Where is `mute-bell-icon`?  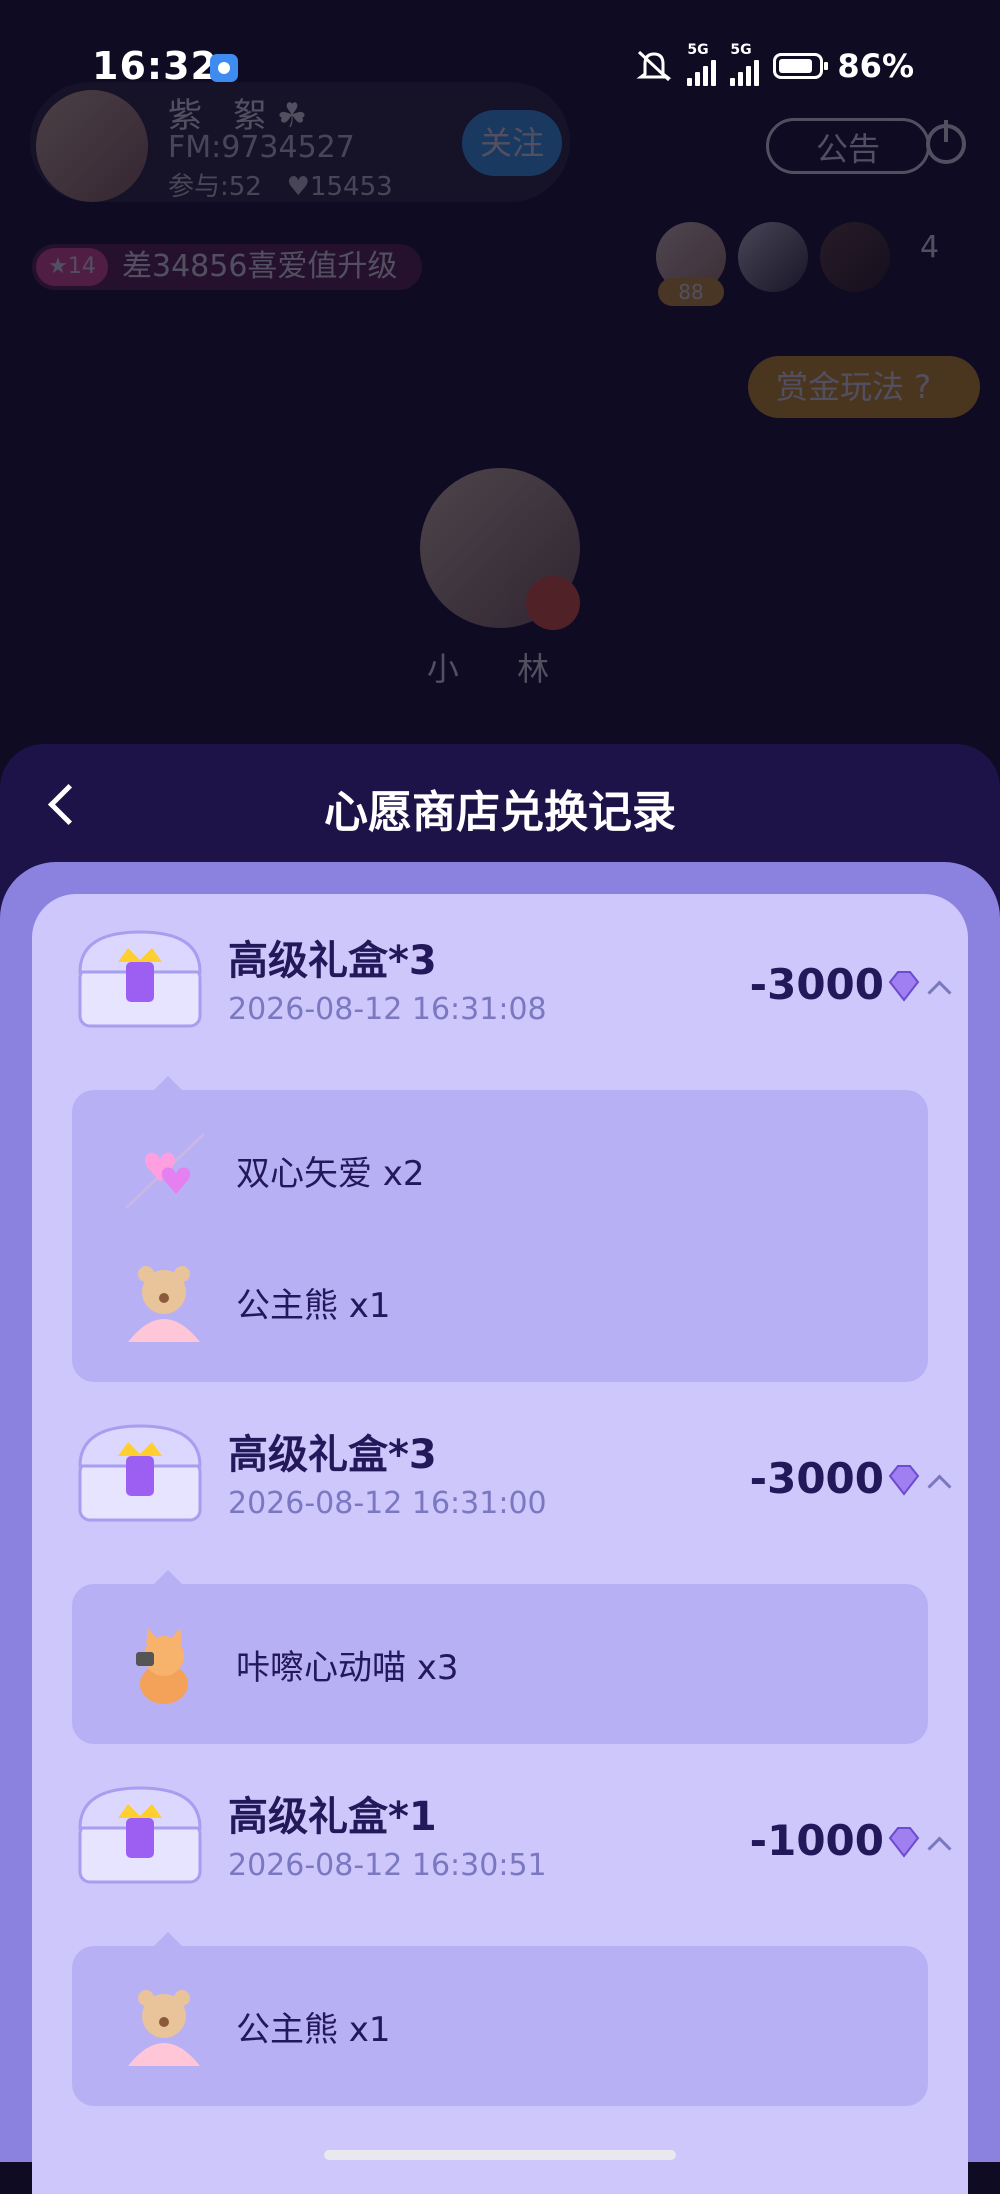
mute-bell-icon is located at coordinates (654, 66).